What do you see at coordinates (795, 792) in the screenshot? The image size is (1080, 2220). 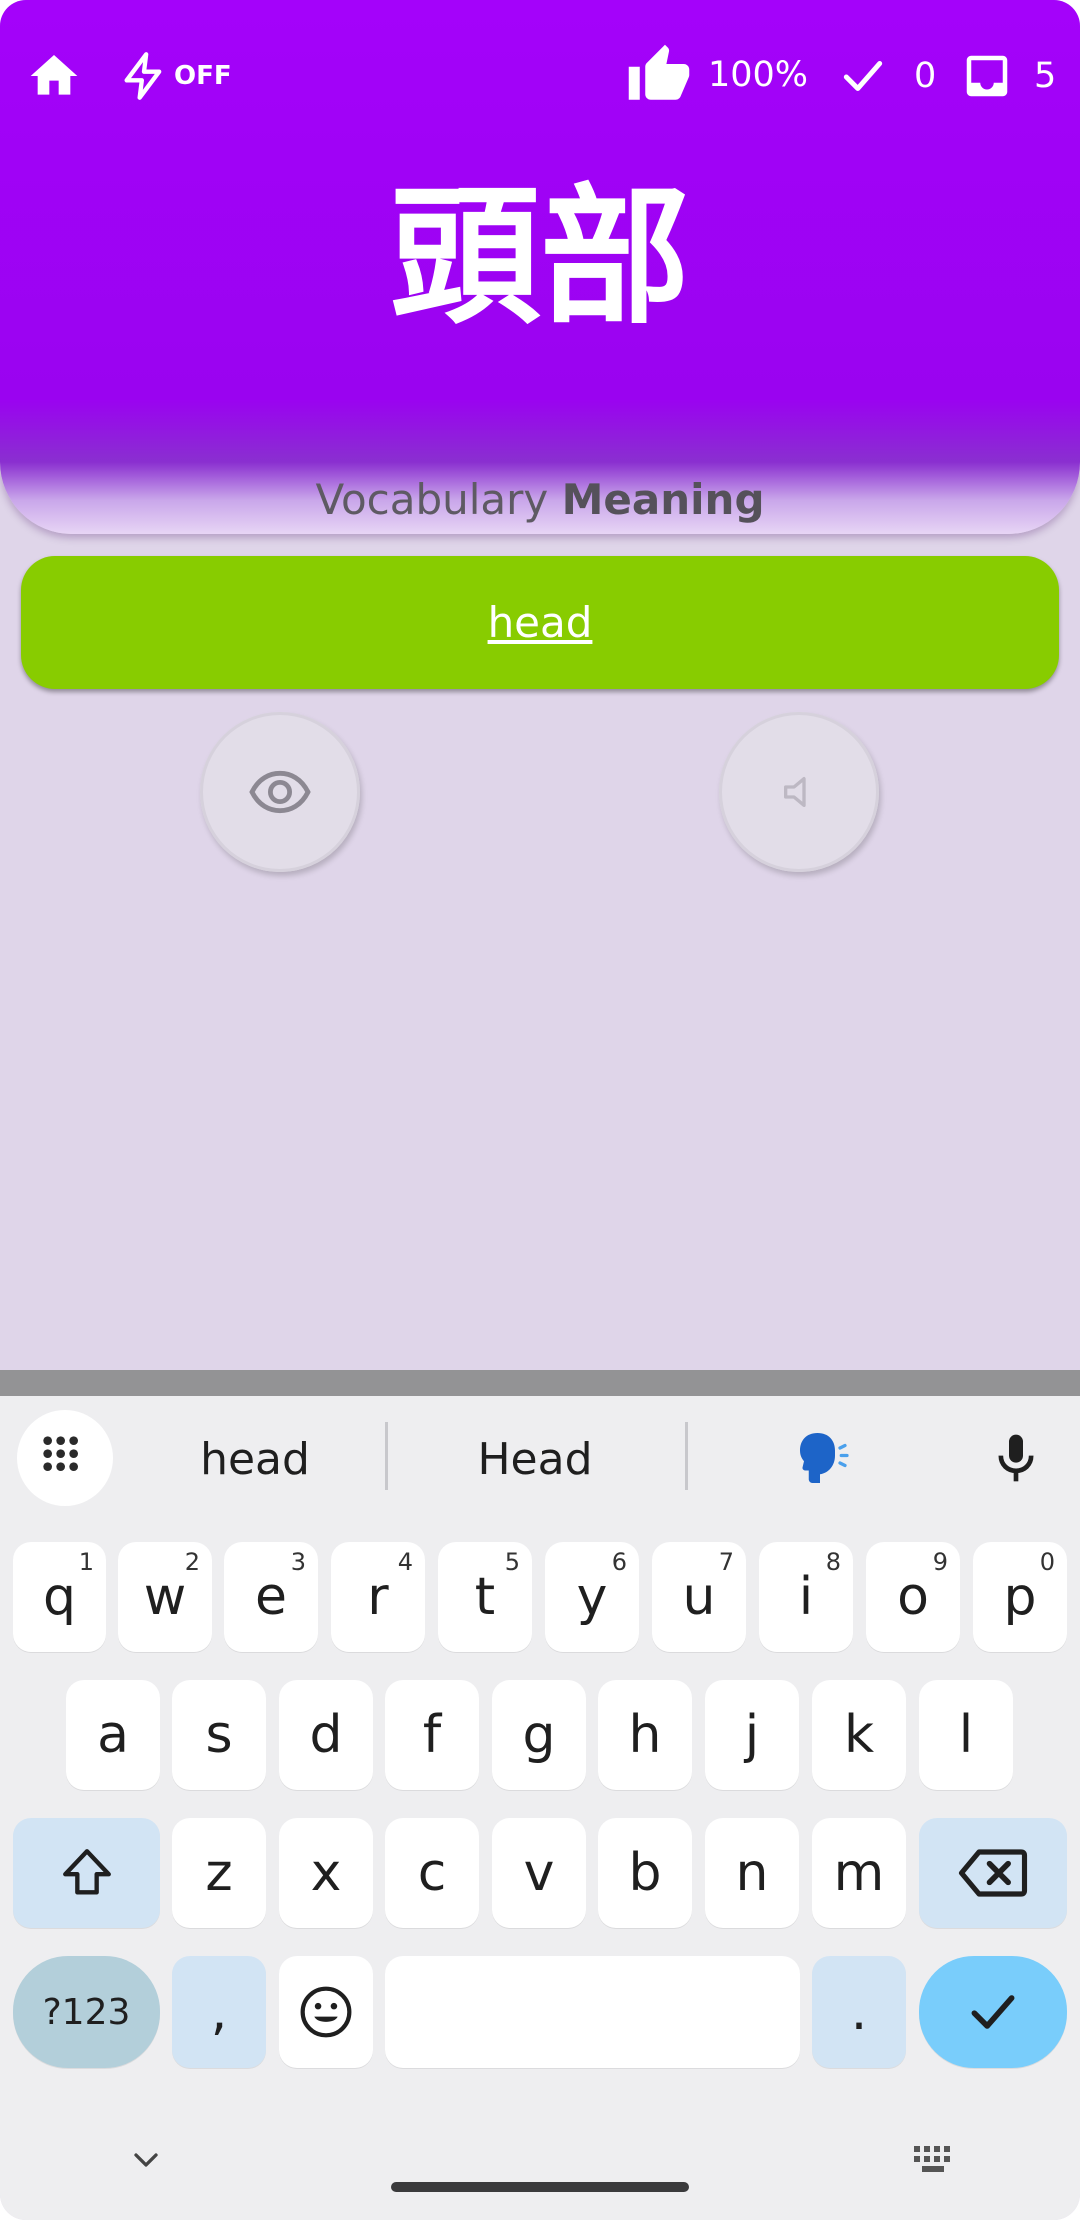 I see `speaker-icon` at bounding box center [795, 792].